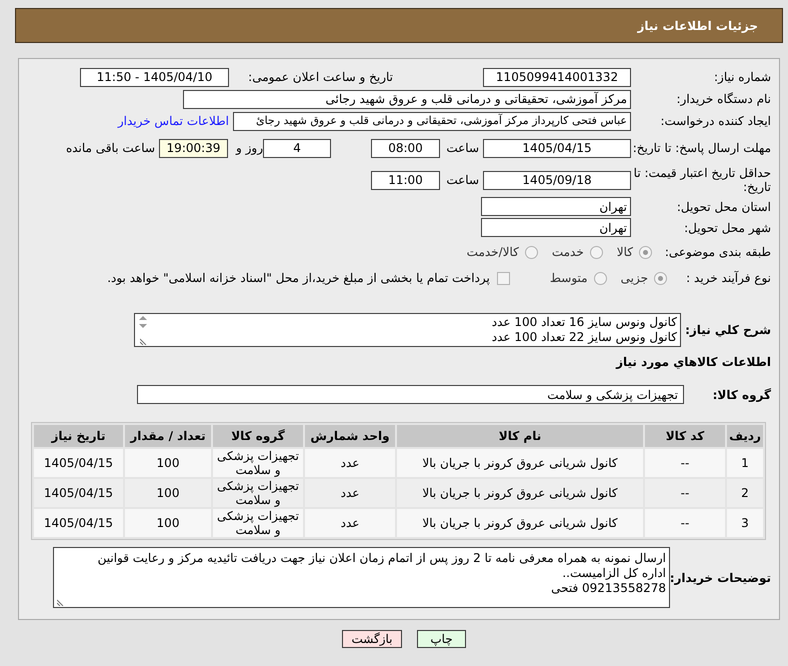 The image size is (788, 666). I want to click on description-textarea: کانول ونوس سایز 16 تعداد 100 عدد کانول ونوس سایز 22 تعداد 100 عدد, so click(407, 330).